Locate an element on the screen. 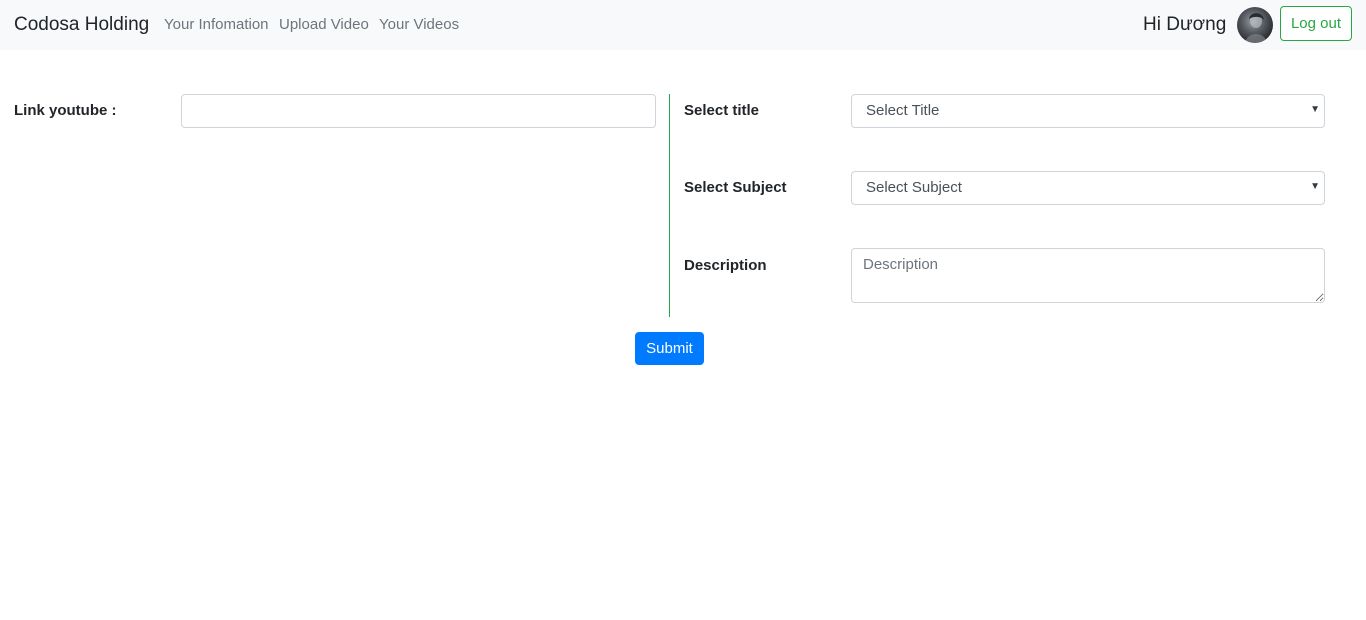 Image resolution: width=1366 pixels, height=620 pixels. select-title-label: Select title is located at coordinates (722, 110).